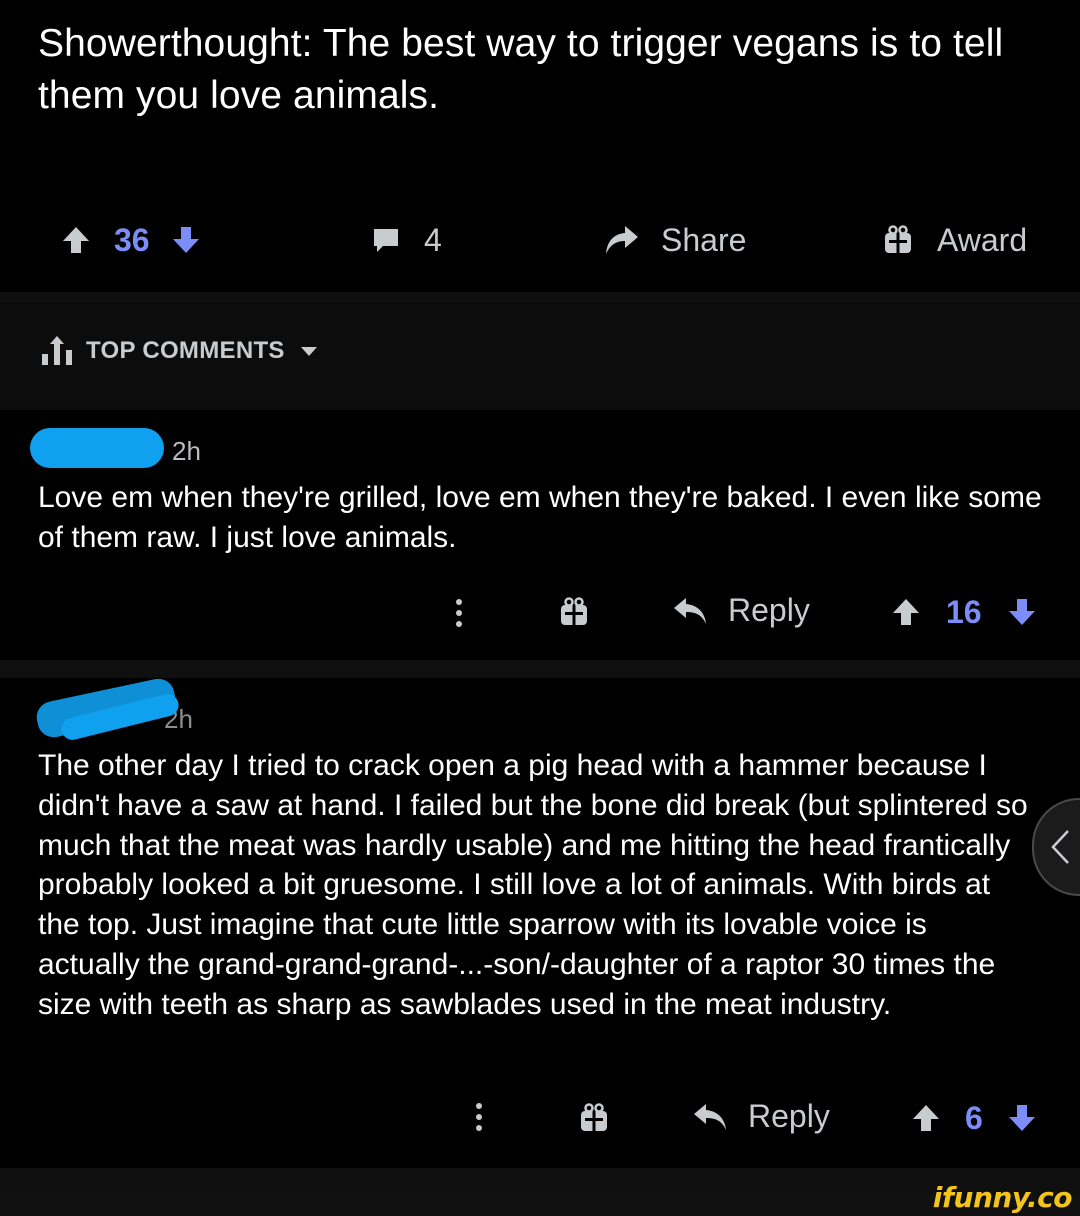 The width and height of the screenshot is (1080, 1216). What do you see at coordinates (406, 240) in the screenshot?
I see `post-comments-button: 4` at bounding box center [406, 240].